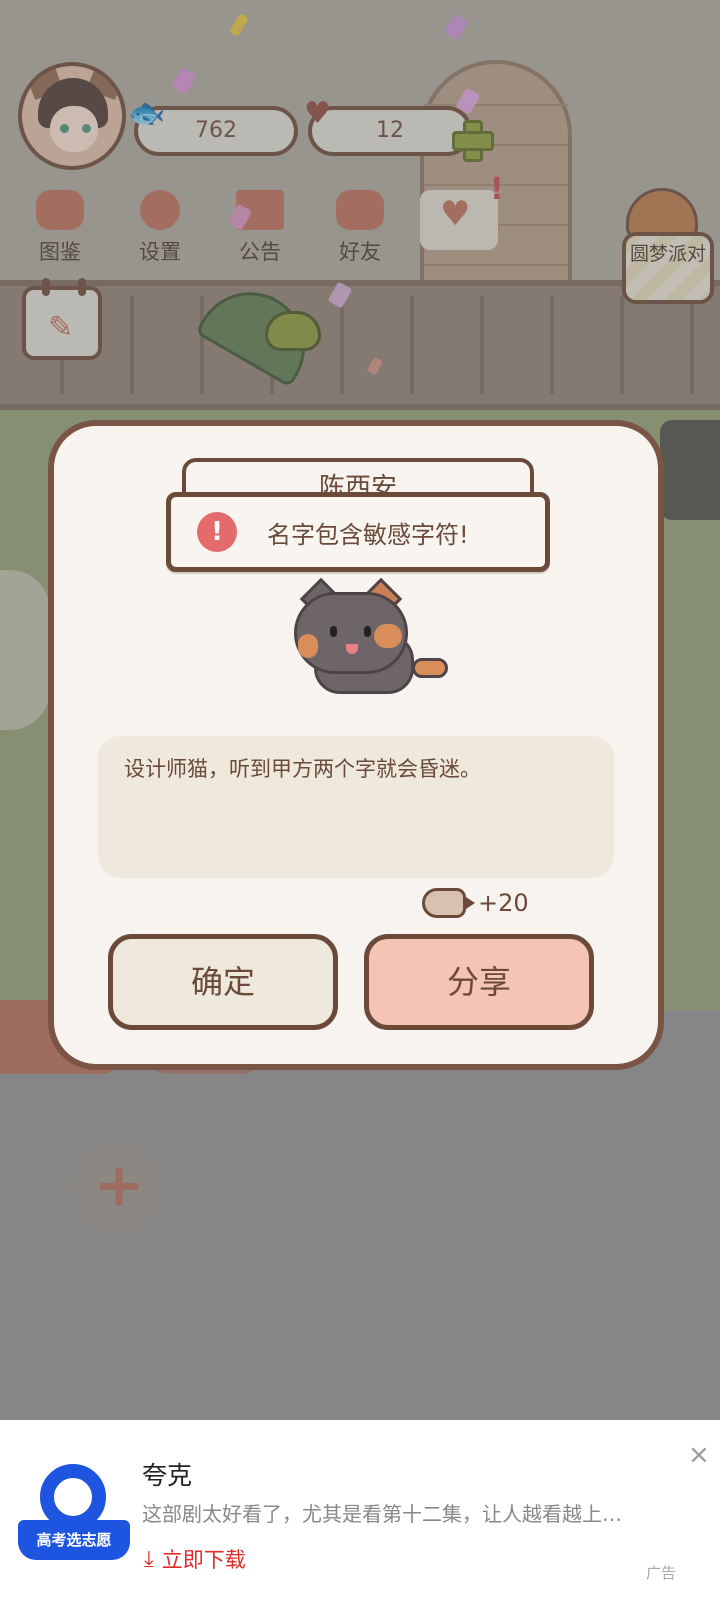 The height and width of the screenshot is (1600, 720). I want to click on download-link: ⤓ 立即下载, so click(195, 1559).